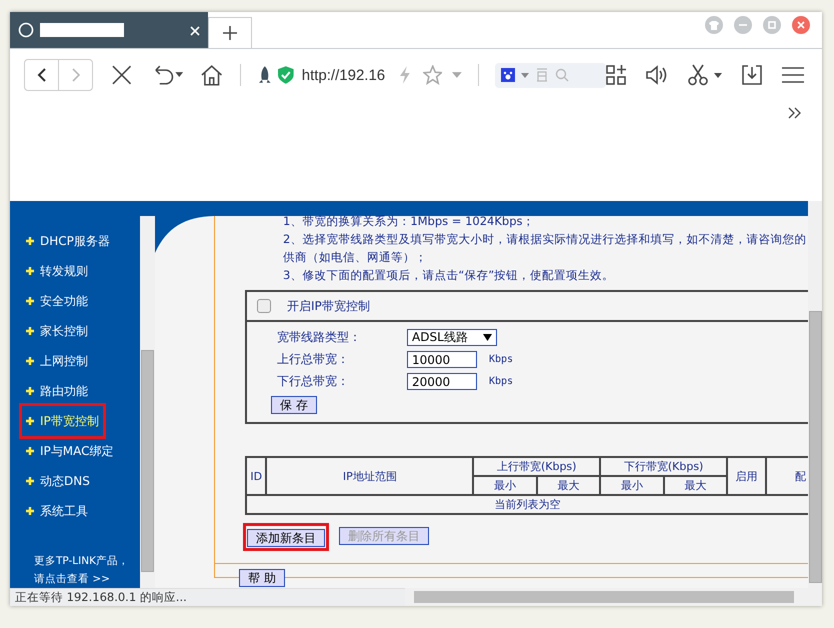  I want to click on speaker-icon, so click(657, 75).